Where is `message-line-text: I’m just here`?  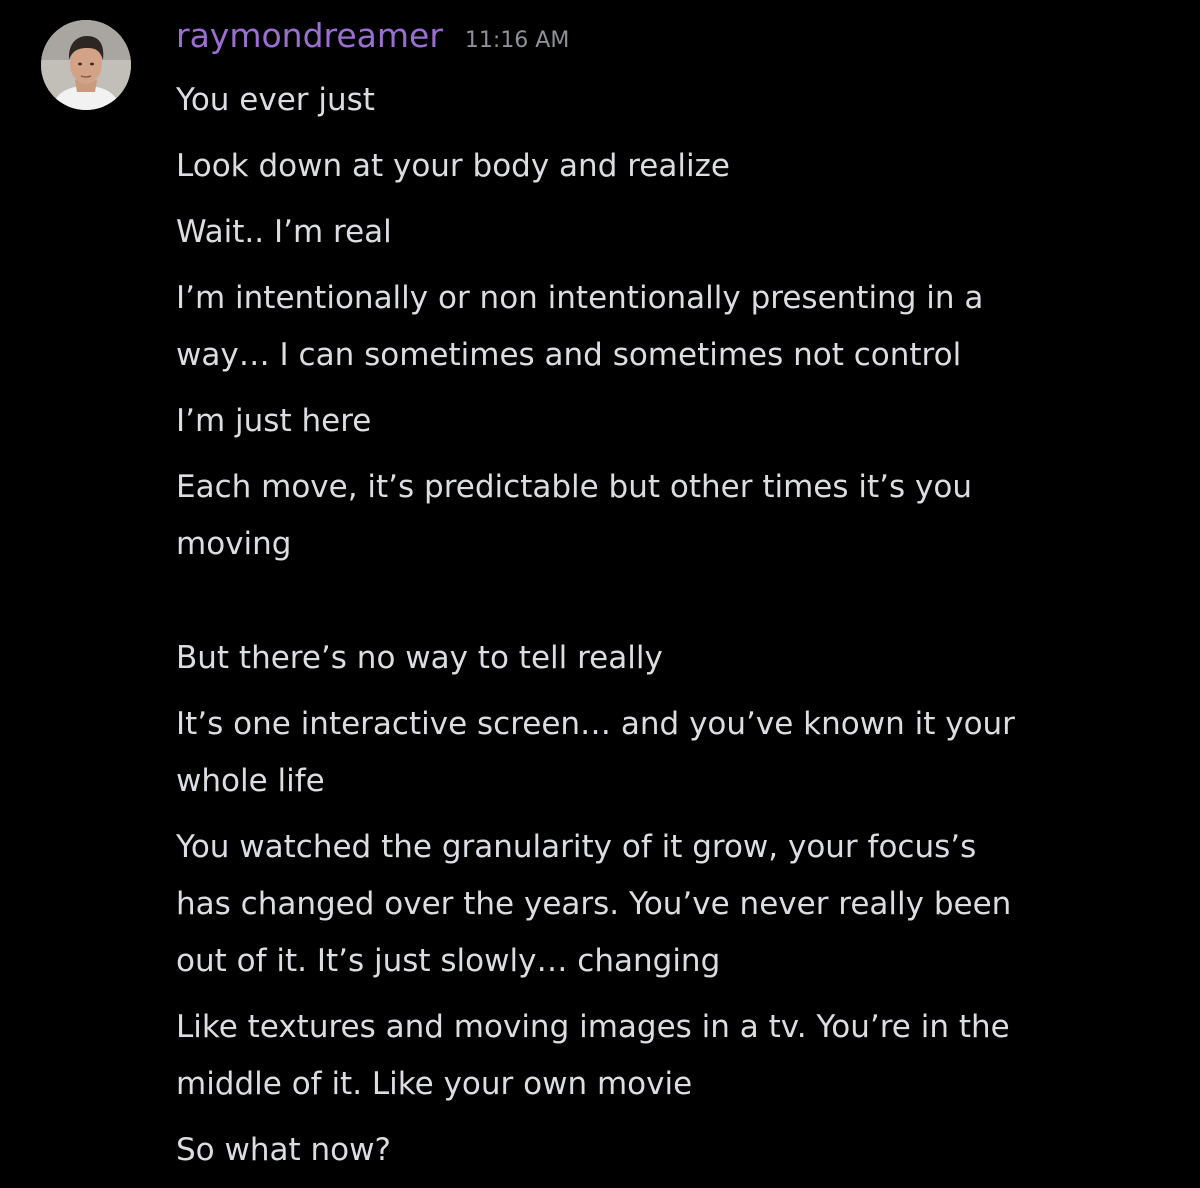 message-line-text: I’m just here is located at coordinates (274, 421).